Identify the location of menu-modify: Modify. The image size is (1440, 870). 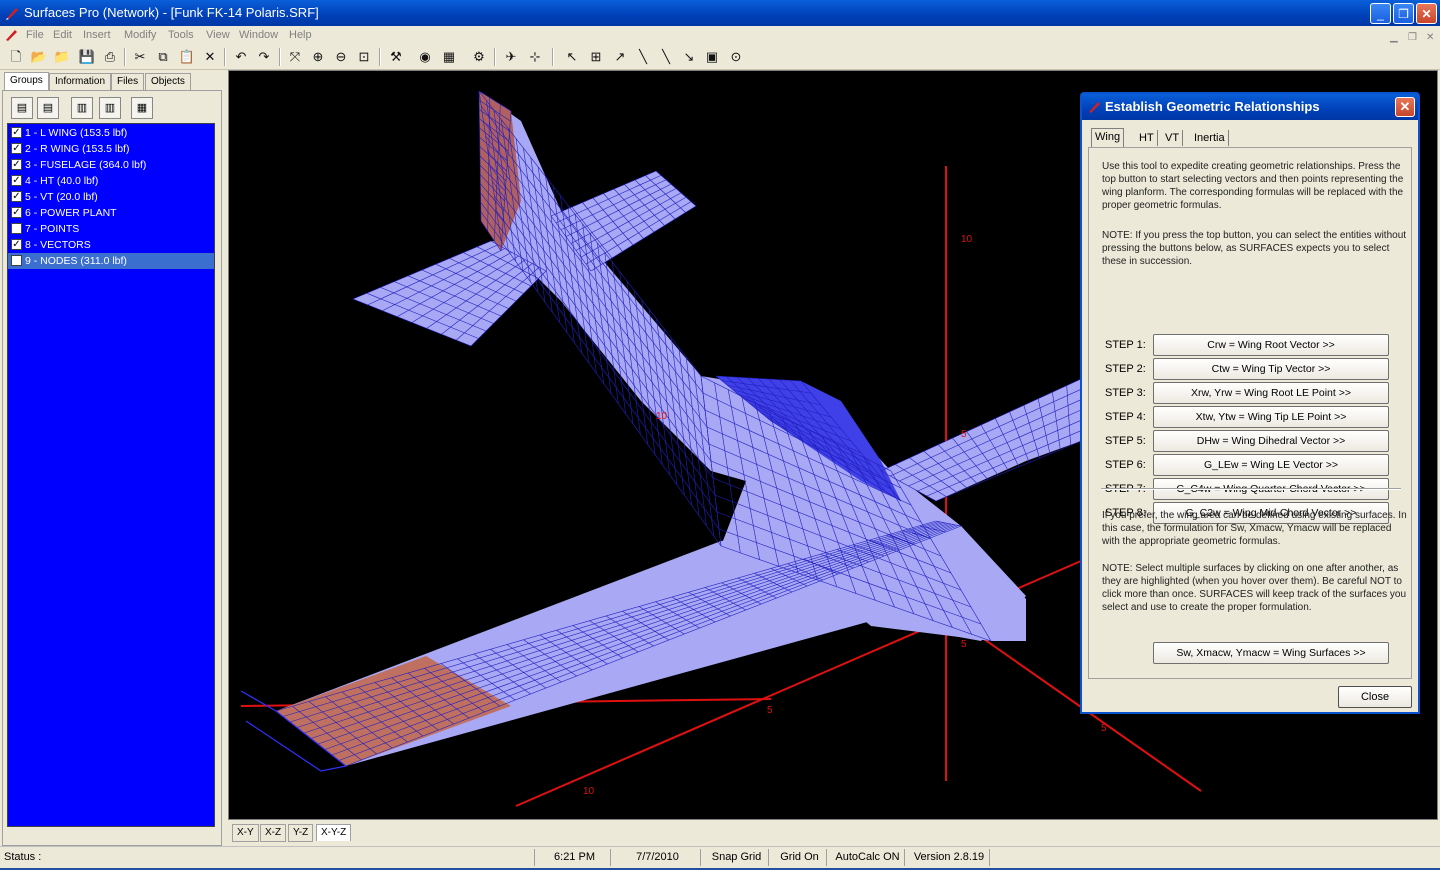
(140, 35).